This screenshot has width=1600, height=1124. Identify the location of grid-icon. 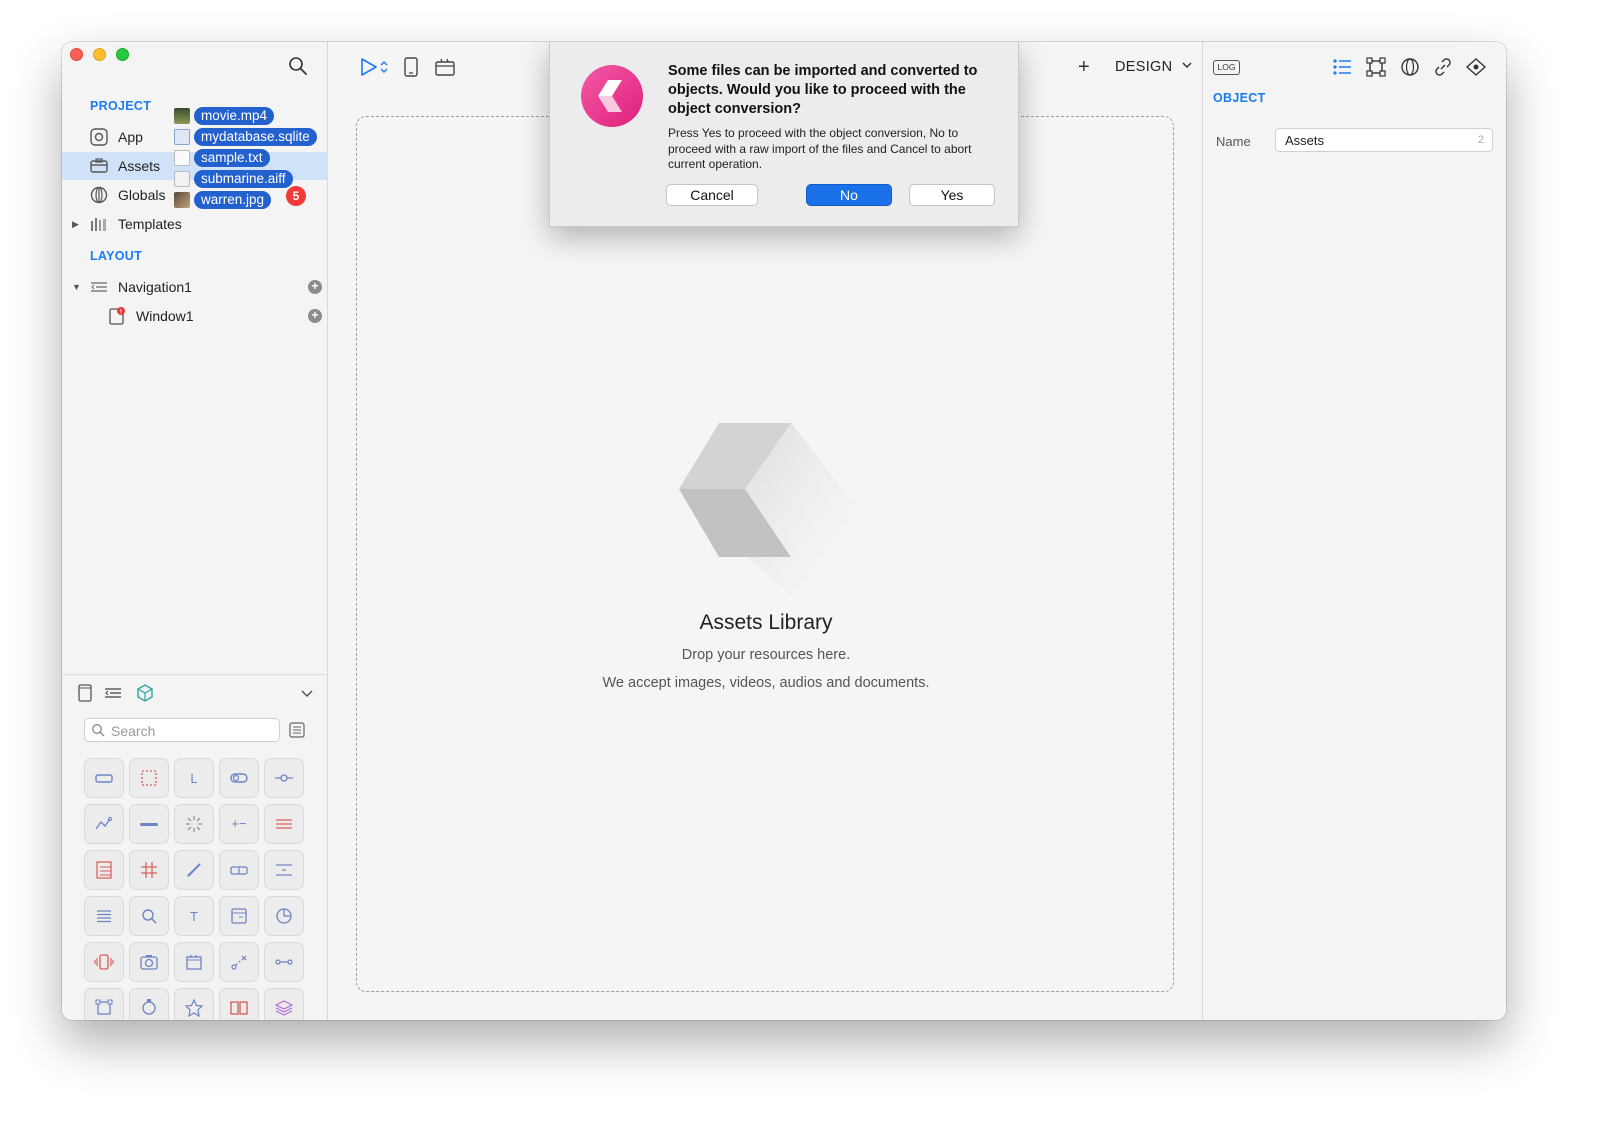
(149, 870).